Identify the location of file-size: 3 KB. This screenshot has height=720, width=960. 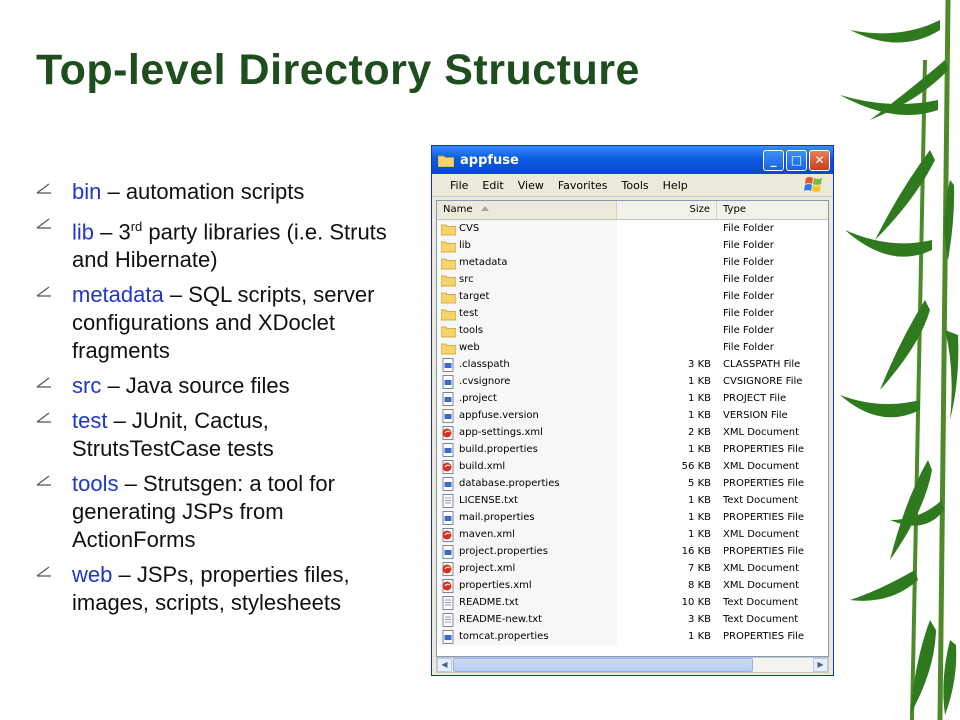
(699, 619).